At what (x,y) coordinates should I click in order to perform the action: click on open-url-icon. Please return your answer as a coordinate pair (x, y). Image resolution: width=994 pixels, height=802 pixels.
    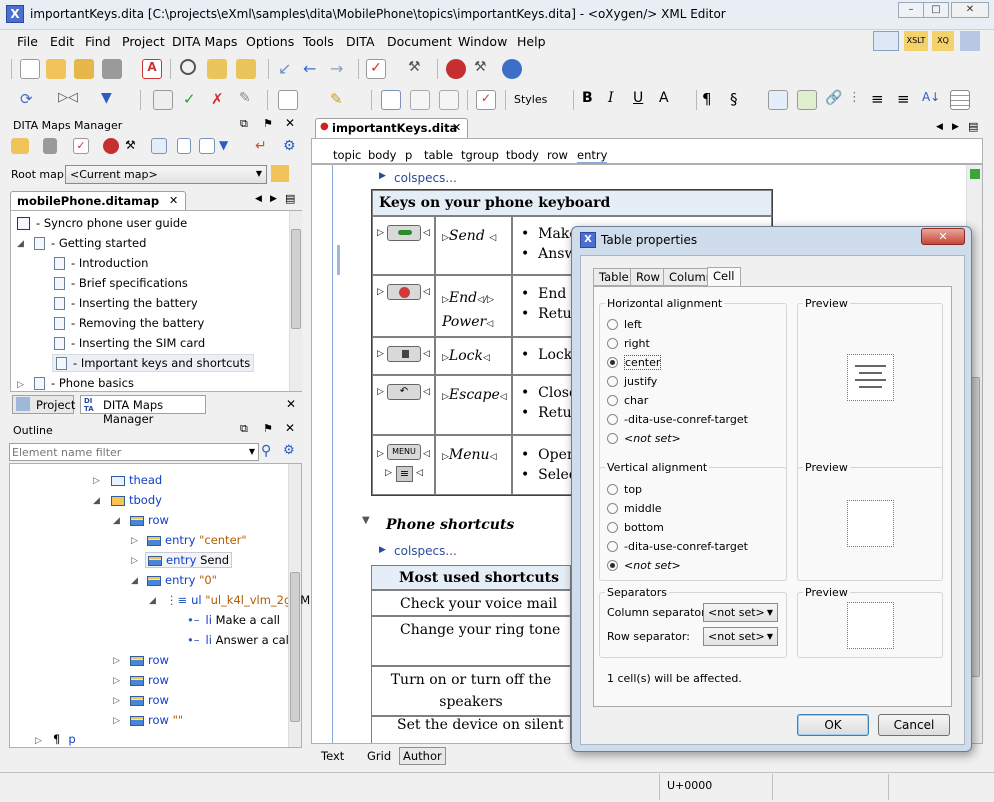
    Looking at the image, I should click on (84, 69).